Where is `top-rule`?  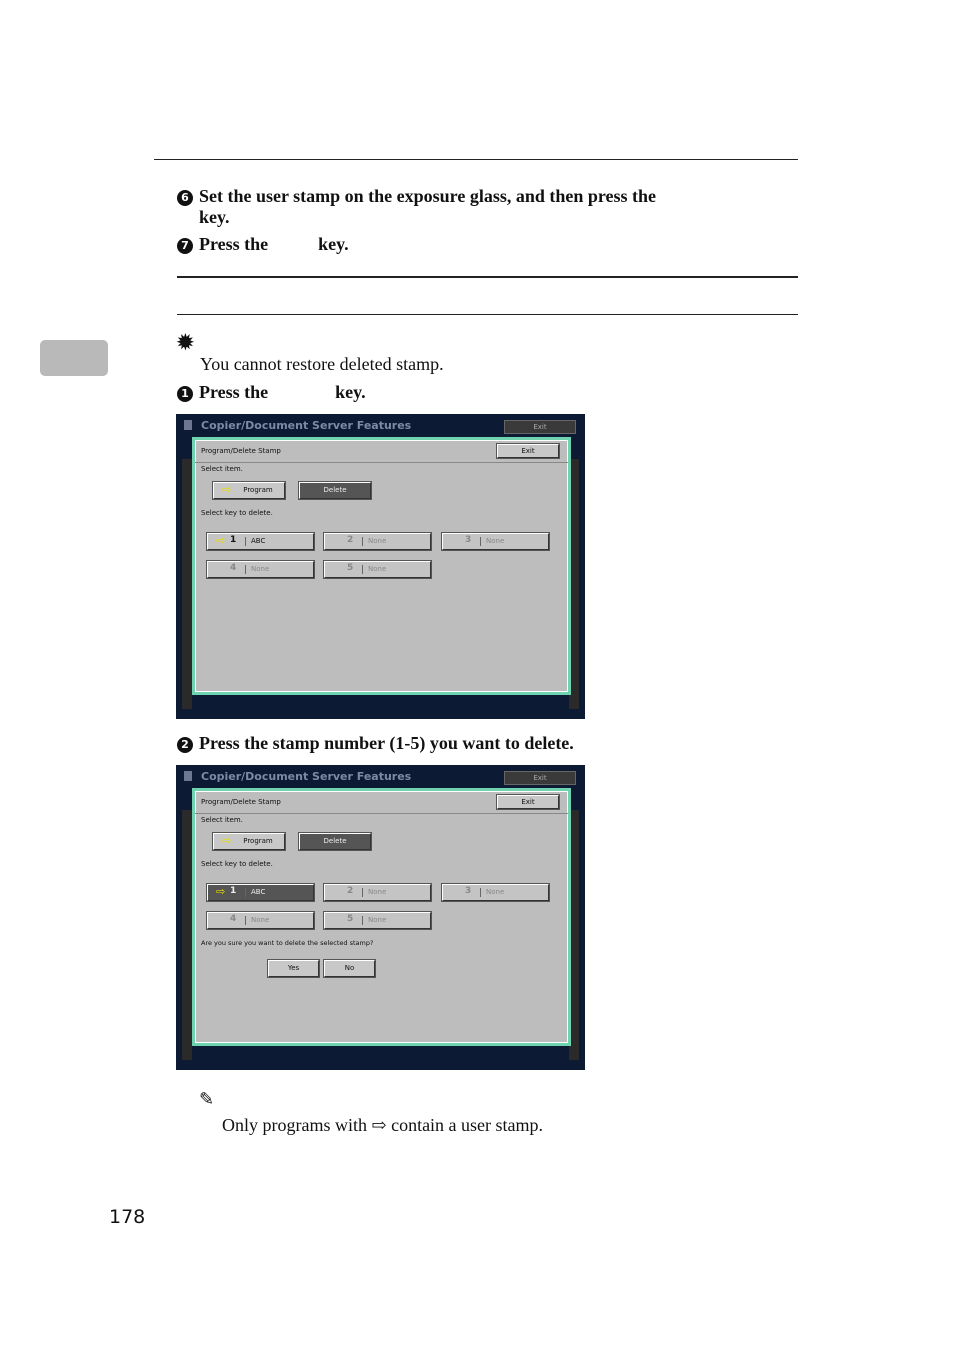
top-rule is located at coordinates (476, 159).